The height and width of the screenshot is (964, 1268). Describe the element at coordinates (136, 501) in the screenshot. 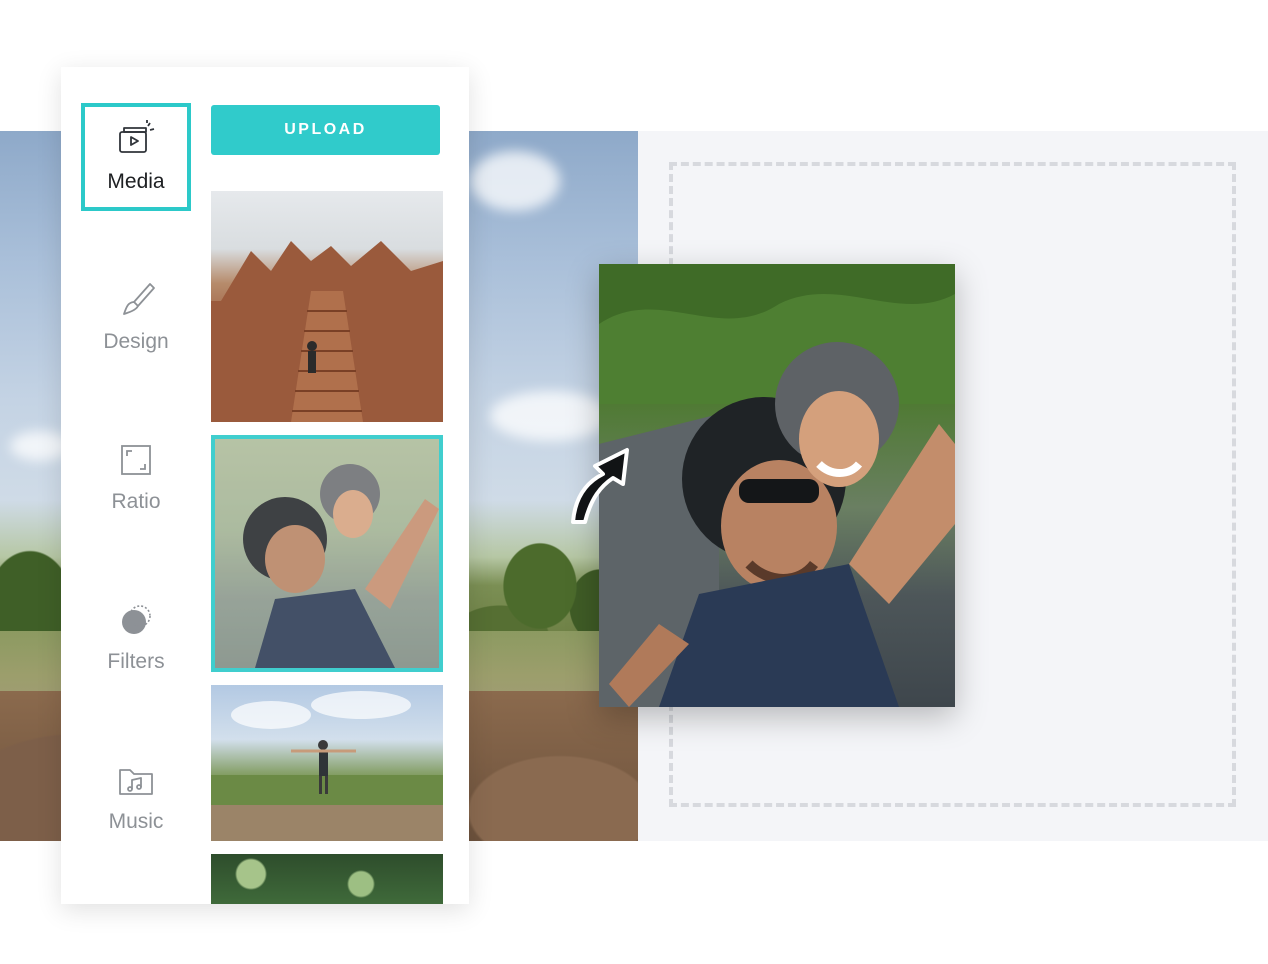

I see `nav-label-ratio: Ratio` at that location.